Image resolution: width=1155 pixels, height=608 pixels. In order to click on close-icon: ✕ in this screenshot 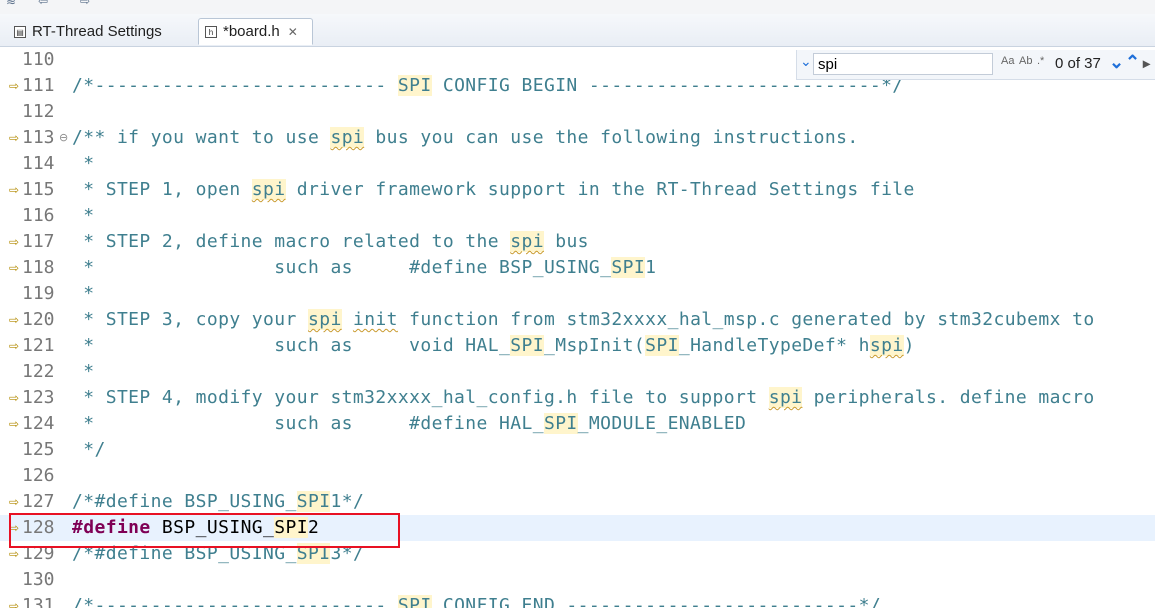, I will do `click(293, 32)`.